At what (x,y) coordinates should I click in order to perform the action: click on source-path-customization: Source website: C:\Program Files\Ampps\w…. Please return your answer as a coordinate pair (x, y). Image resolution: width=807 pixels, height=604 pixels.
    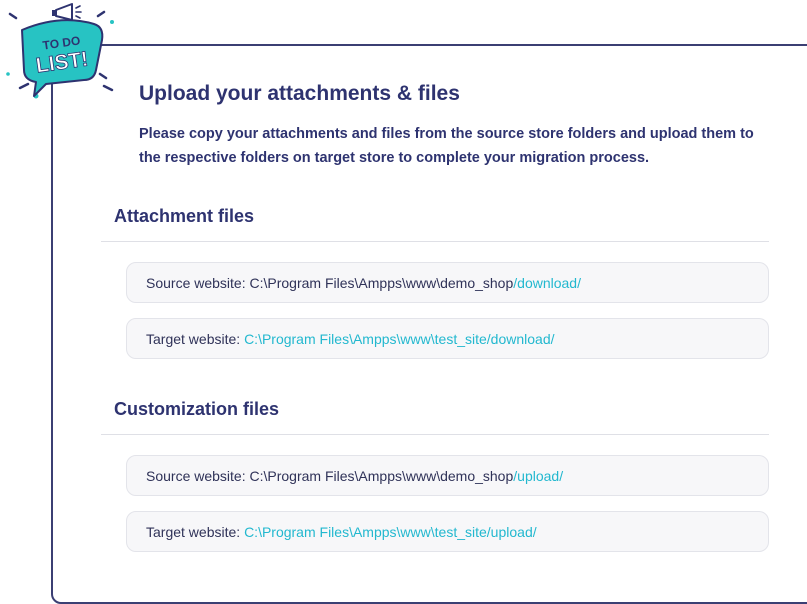
    Looking at the image, I should click on (447, 475).